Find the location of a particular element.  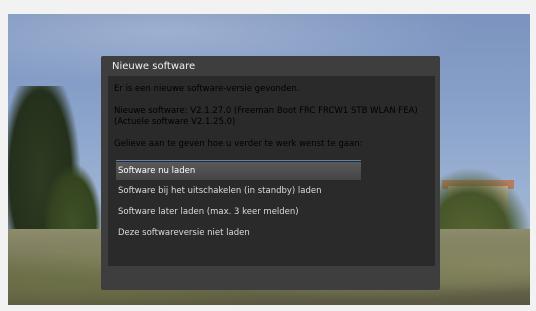

current-software-info: (Actuele software V2.1.25.0) is located at coordinates (175, 122).